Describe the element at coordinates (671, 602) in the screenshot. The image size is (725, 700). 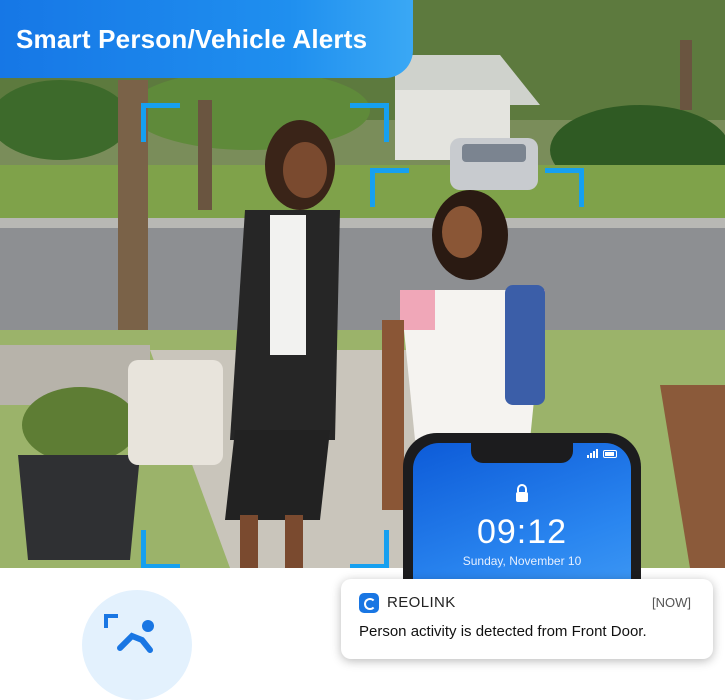
I see `notification-time: [NOW]` at that location.